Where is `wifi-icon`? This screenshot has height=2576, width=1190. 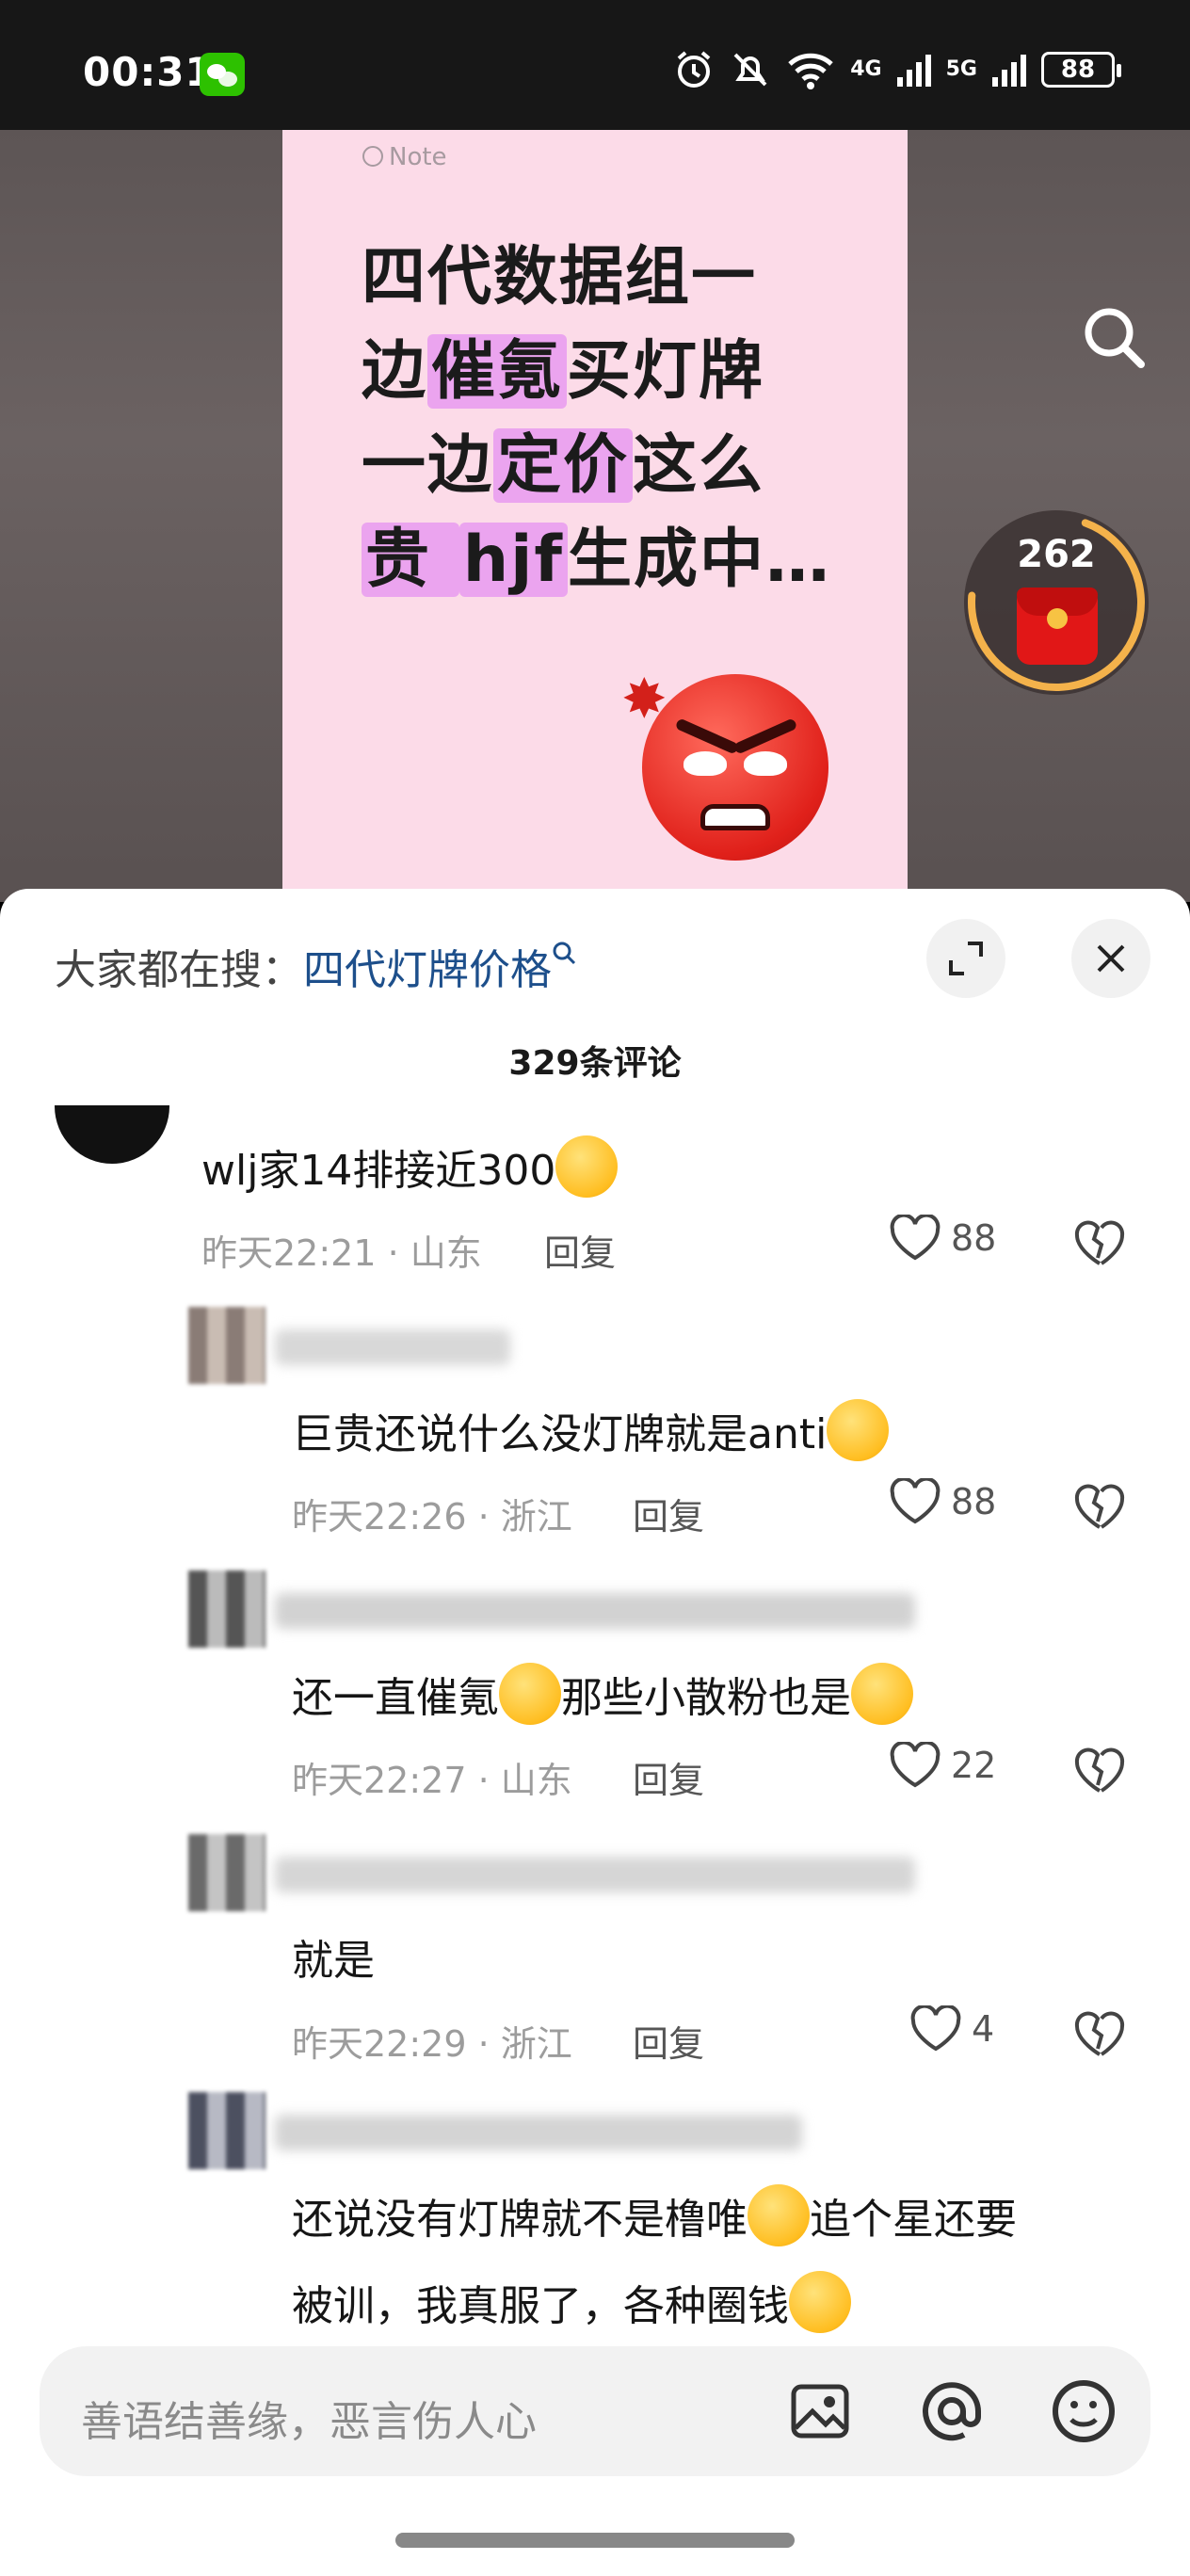 wifi-icon is located at coordinates (810, 71).